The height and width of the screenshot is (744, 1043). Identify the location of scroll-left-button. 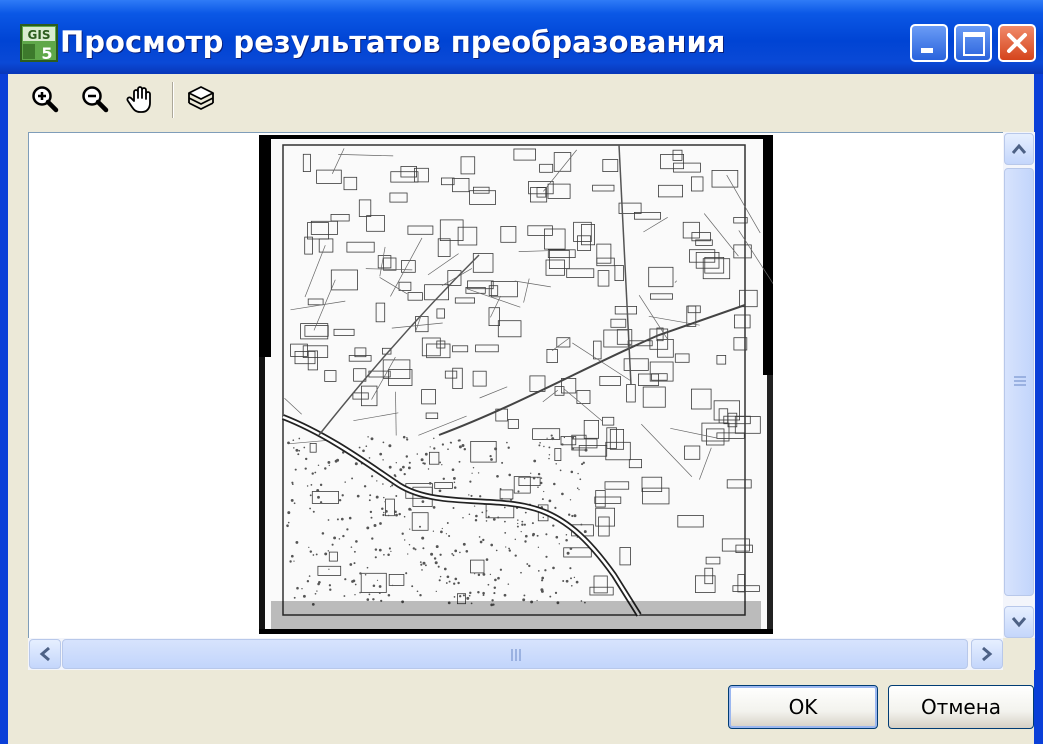
(45, 654).